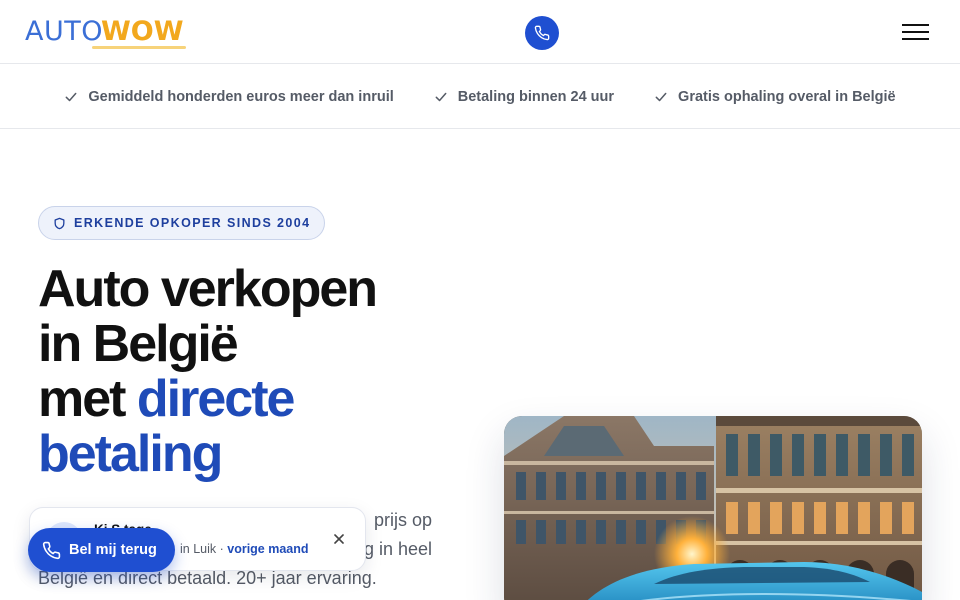 The width and height of the screenshot is (960, 600). What do you see at coordinates (139, 47) in the screenshot?
I see `logo-underline` at bounding box center [139, 47].